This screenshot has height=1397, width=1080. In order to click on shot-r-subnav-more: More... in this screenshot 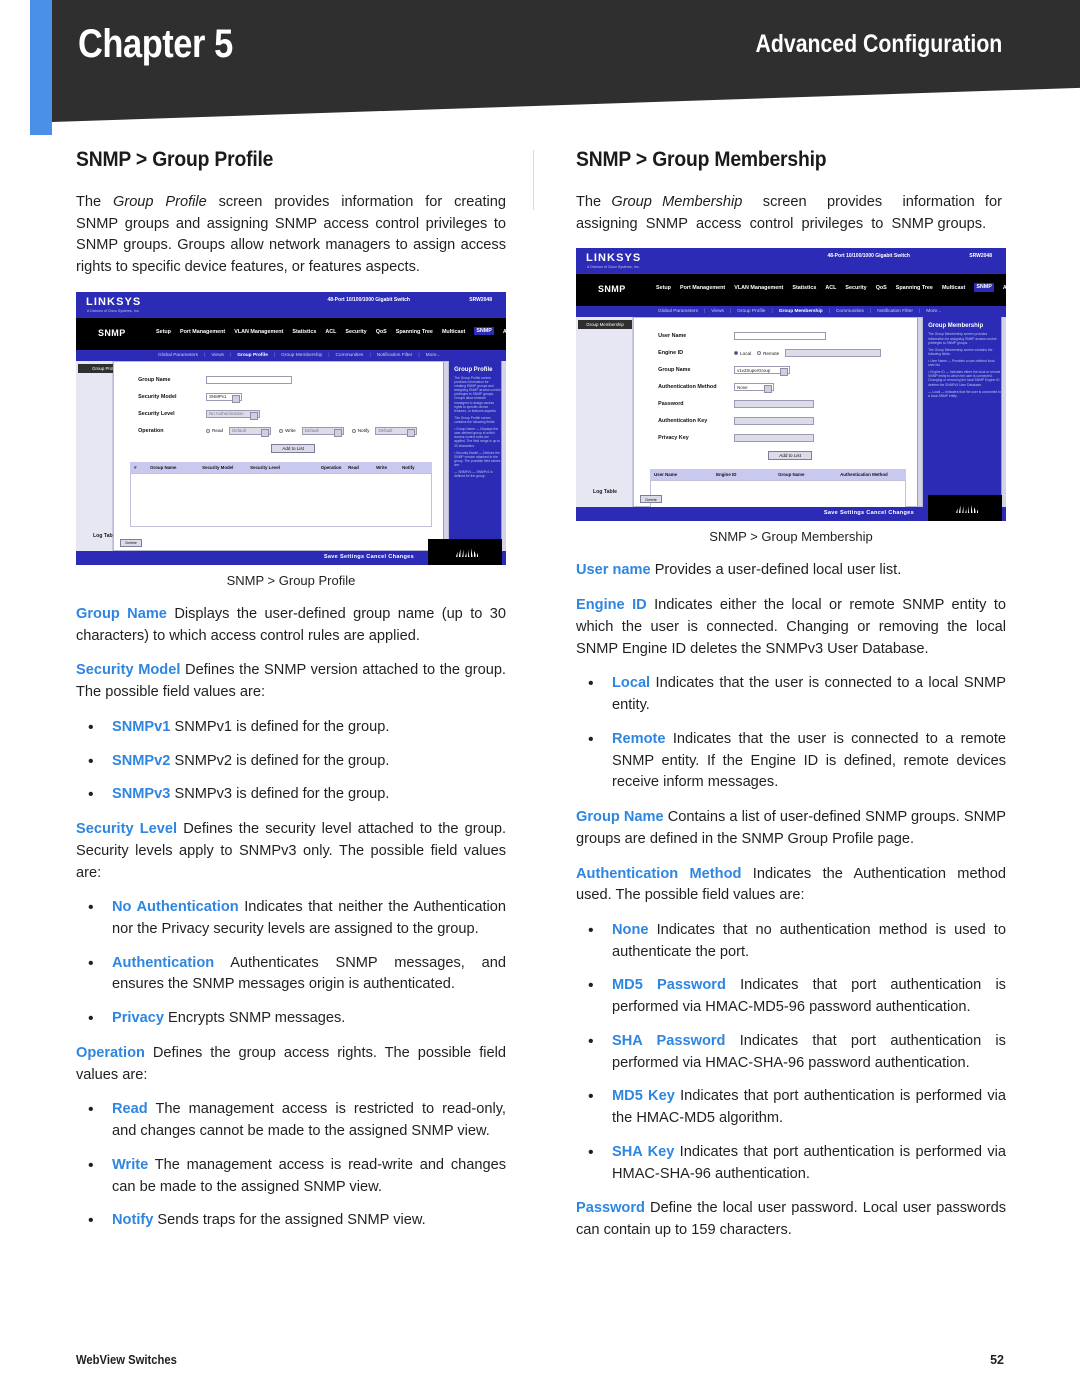, I will do `click(933, 311)`.